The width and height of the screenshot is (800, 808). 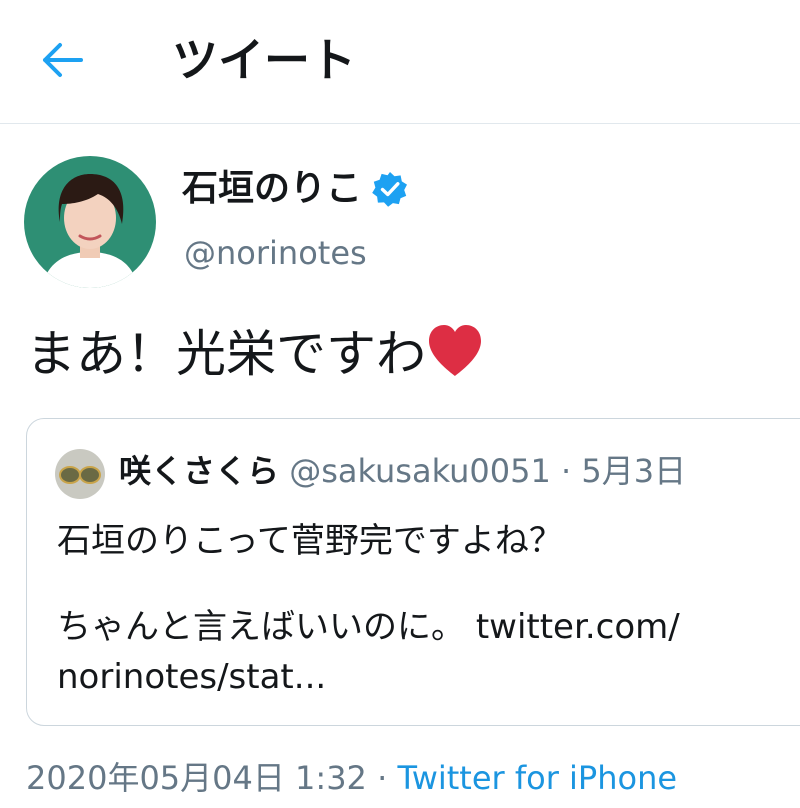 I want to click on author-handle: @norinotes, so click(x=275, y=253).